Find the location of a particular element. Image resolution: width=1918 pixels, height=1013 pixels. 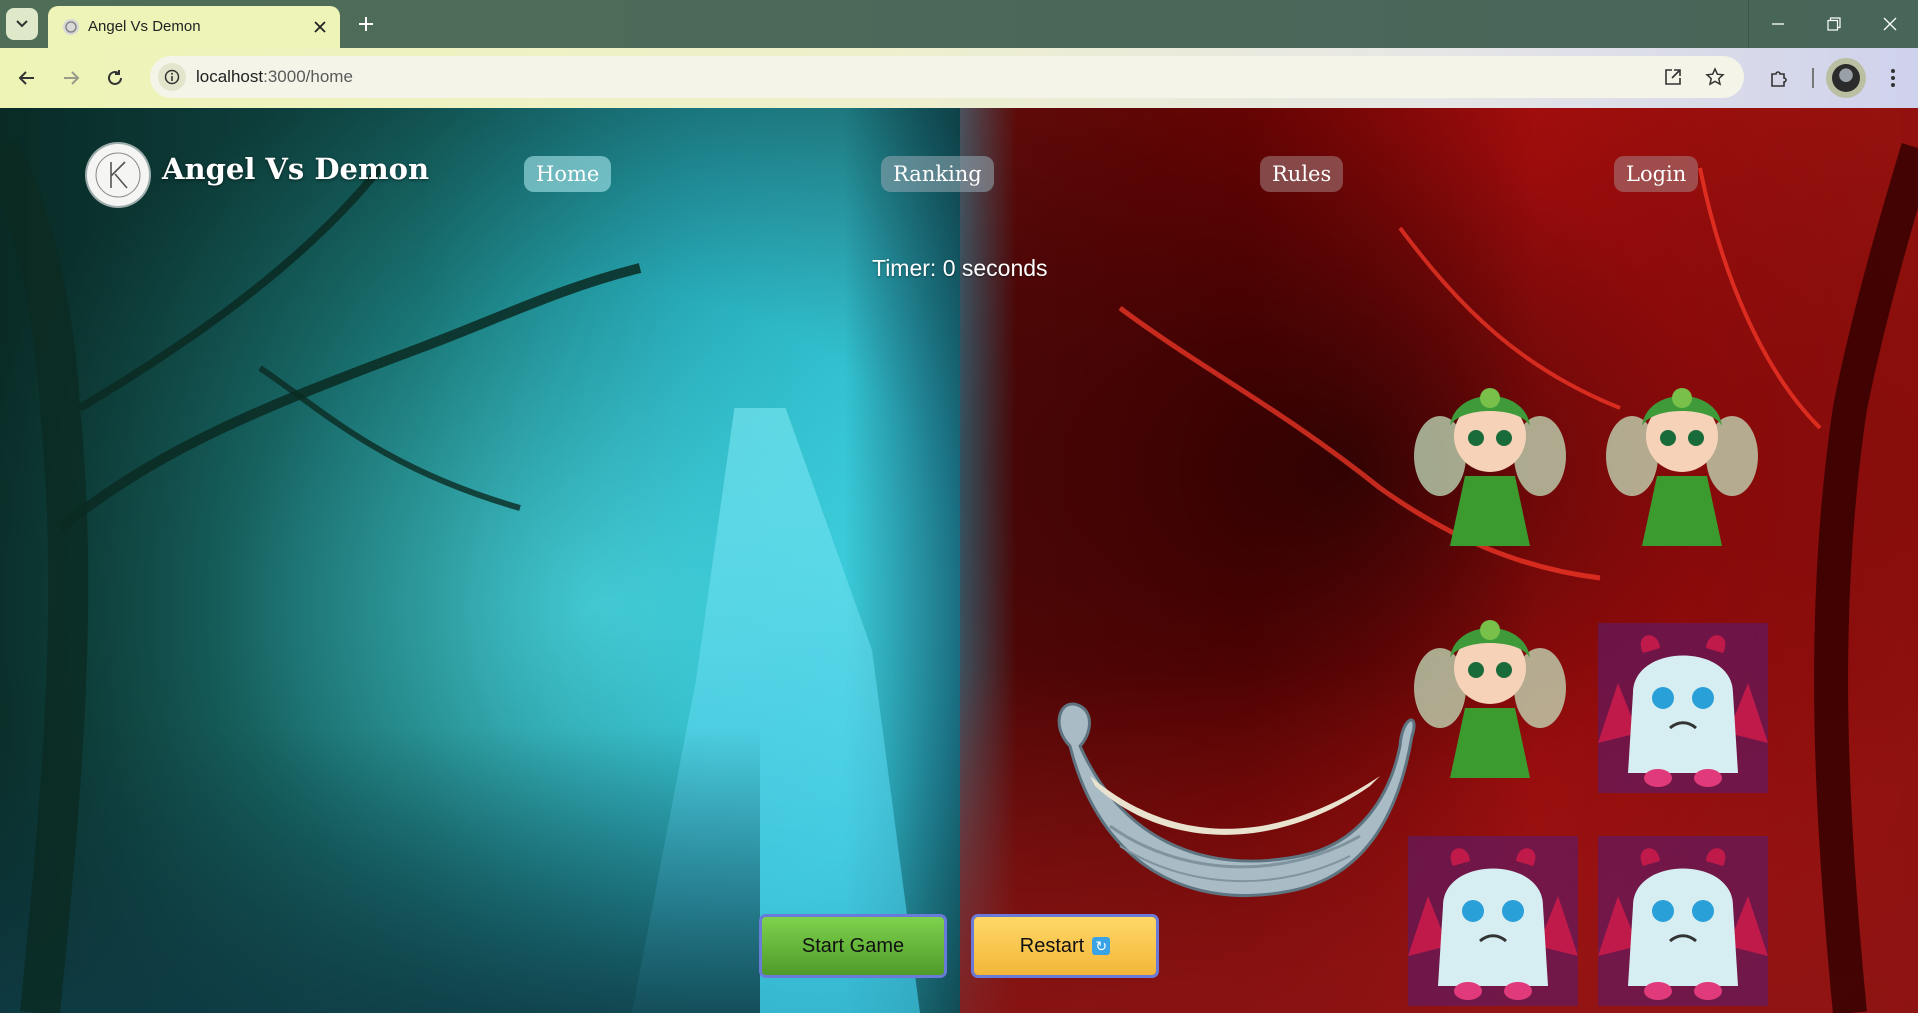

bookmark-button is located at coordinates (1715, 77).